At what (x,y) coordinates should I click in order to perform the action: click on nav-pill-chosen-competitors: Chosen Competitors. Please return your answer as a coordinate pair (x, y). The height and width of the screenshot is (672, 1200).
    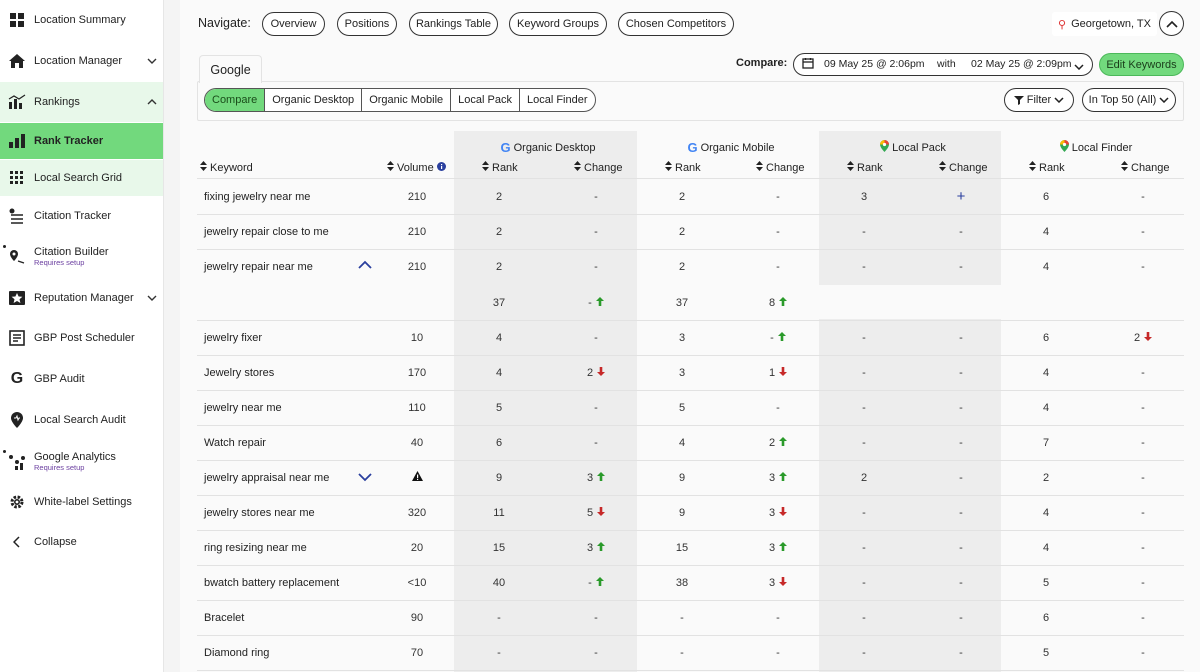
    Looking at the image, I should click on (676, 24).